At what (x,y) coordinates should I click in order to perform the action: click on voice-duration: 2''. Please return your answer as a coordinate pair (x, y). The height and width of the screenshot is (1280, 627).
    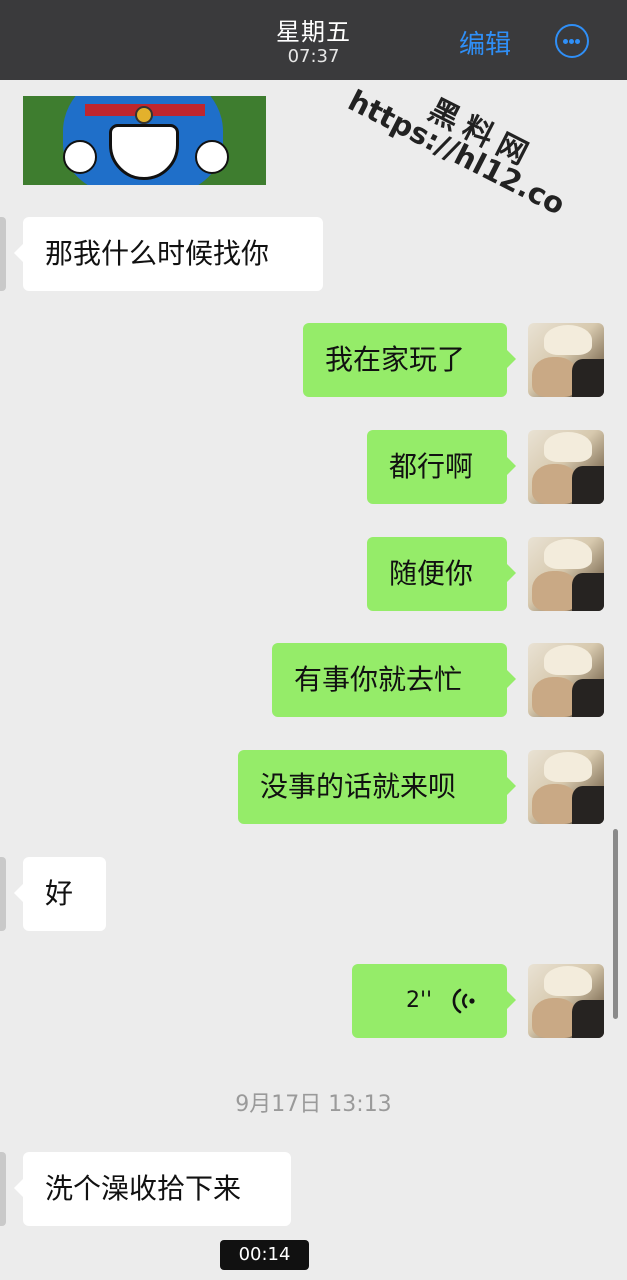
    Looking at the image, I should click on (419, 1000).